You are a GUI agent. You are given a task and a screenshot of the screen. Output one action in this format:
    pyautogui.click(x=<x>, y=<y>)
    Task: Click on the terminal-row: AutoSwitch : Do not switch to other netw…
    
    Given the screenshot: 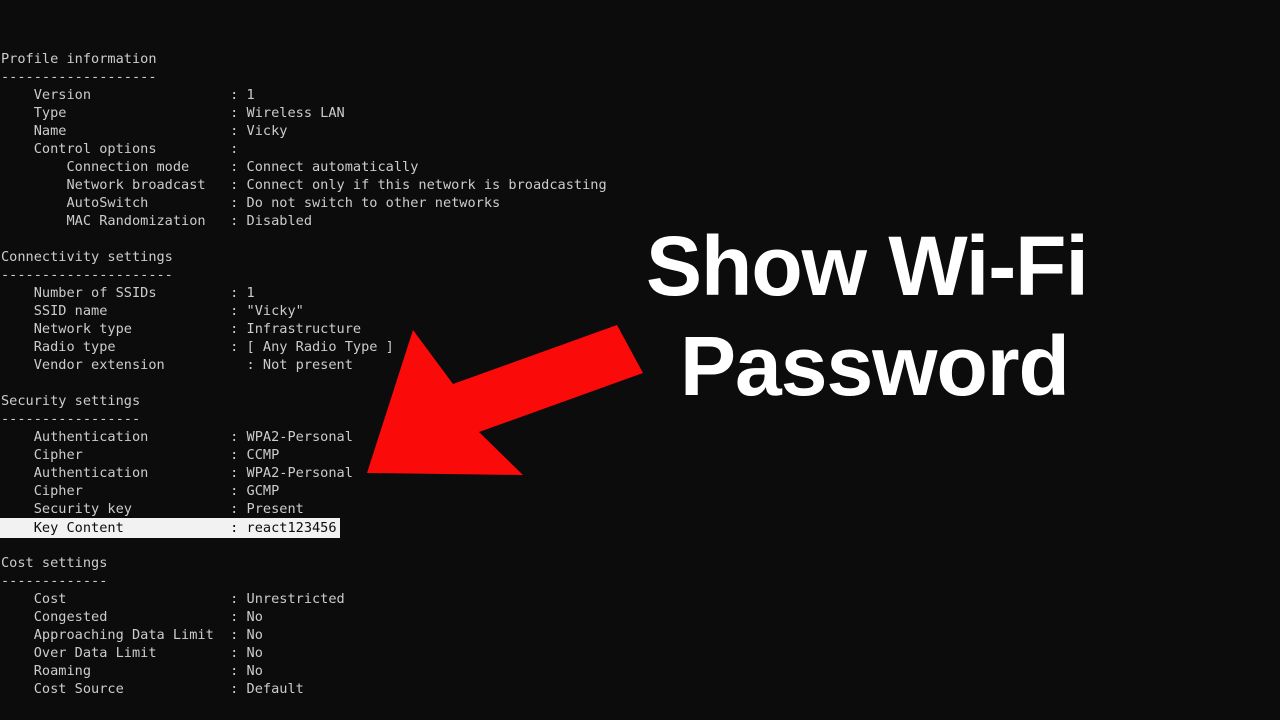 What is the action you would take?
    pyautogui.click(x=251, y=203)
    